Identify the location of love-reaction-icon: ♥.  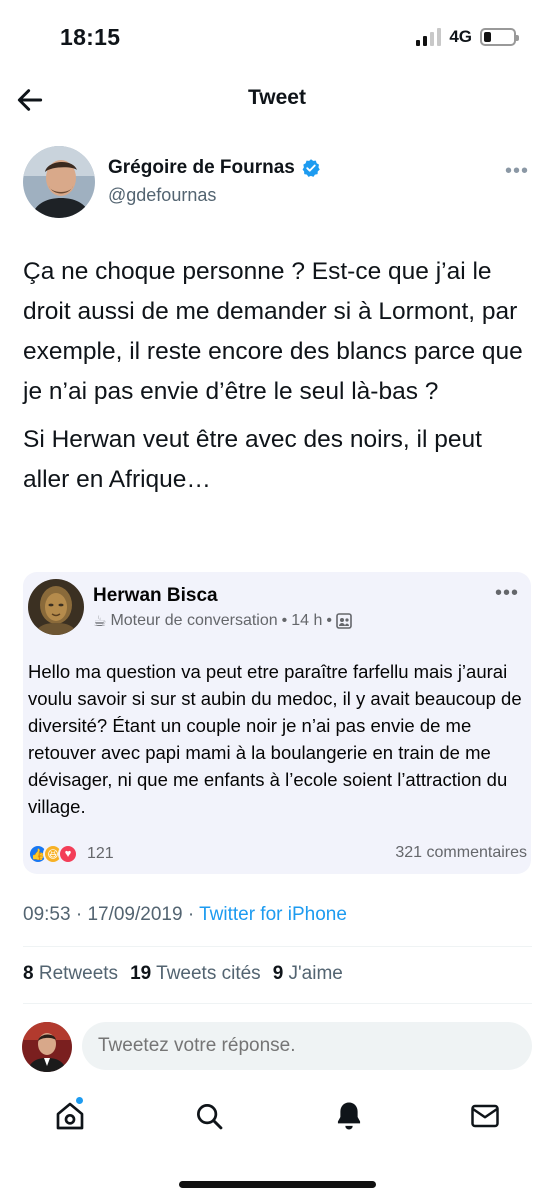
(68, 854).